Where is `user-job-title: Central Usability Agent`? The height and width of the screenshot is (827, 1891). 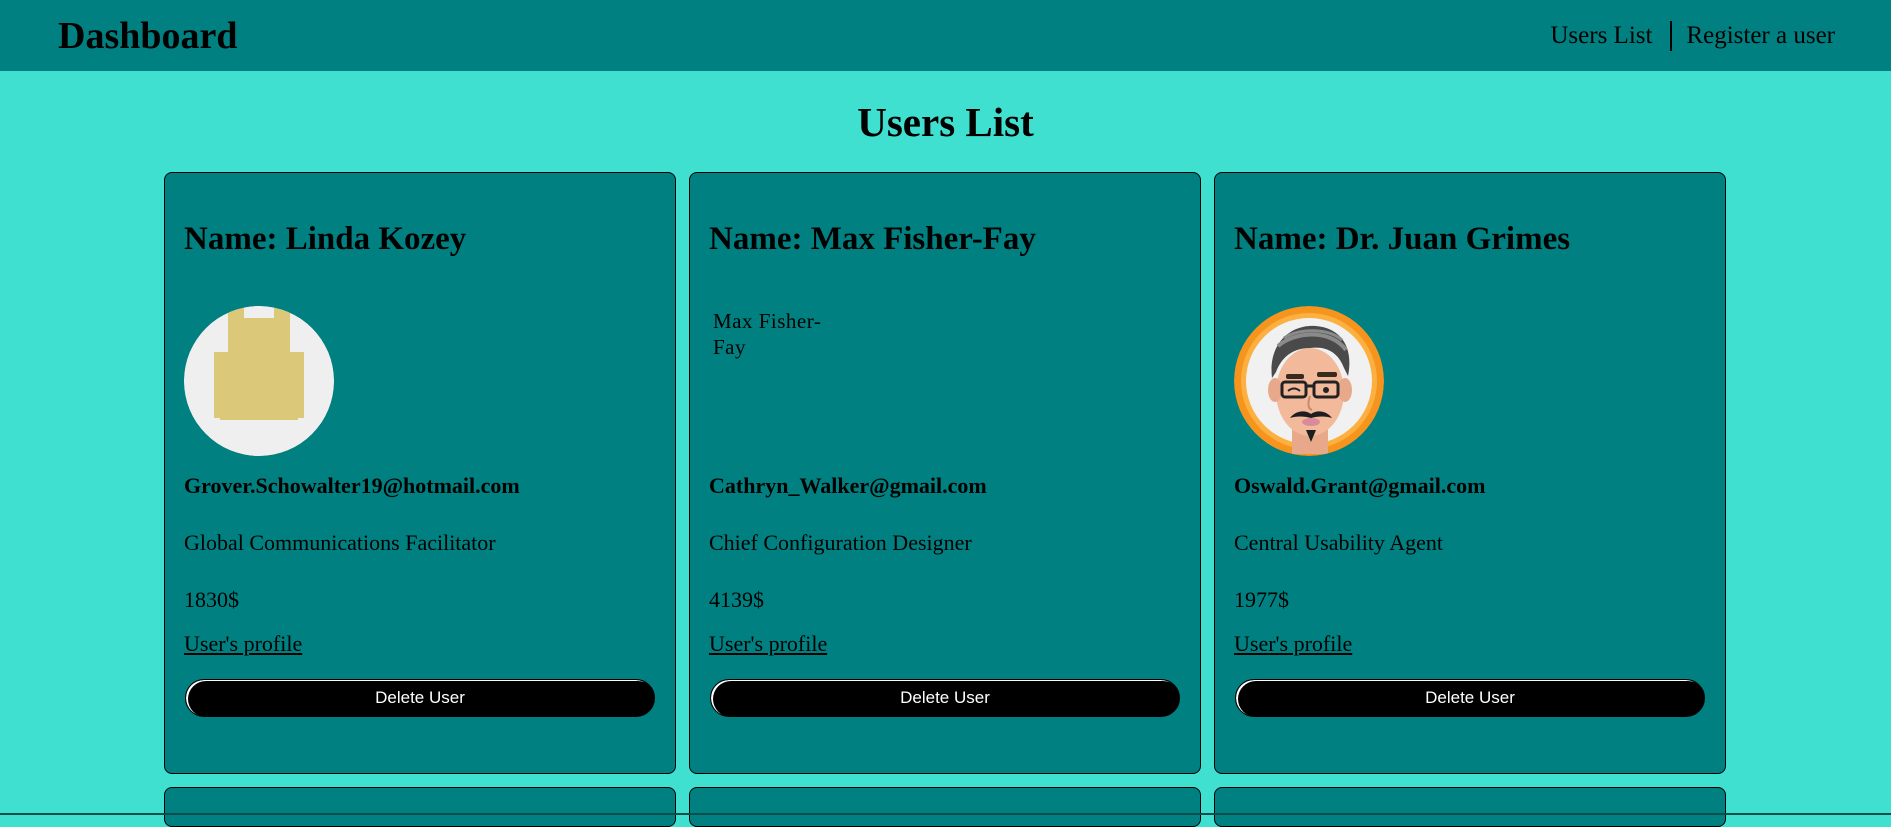
user-job-title: Central Usability Agent is located at coordinates (1338, 542).